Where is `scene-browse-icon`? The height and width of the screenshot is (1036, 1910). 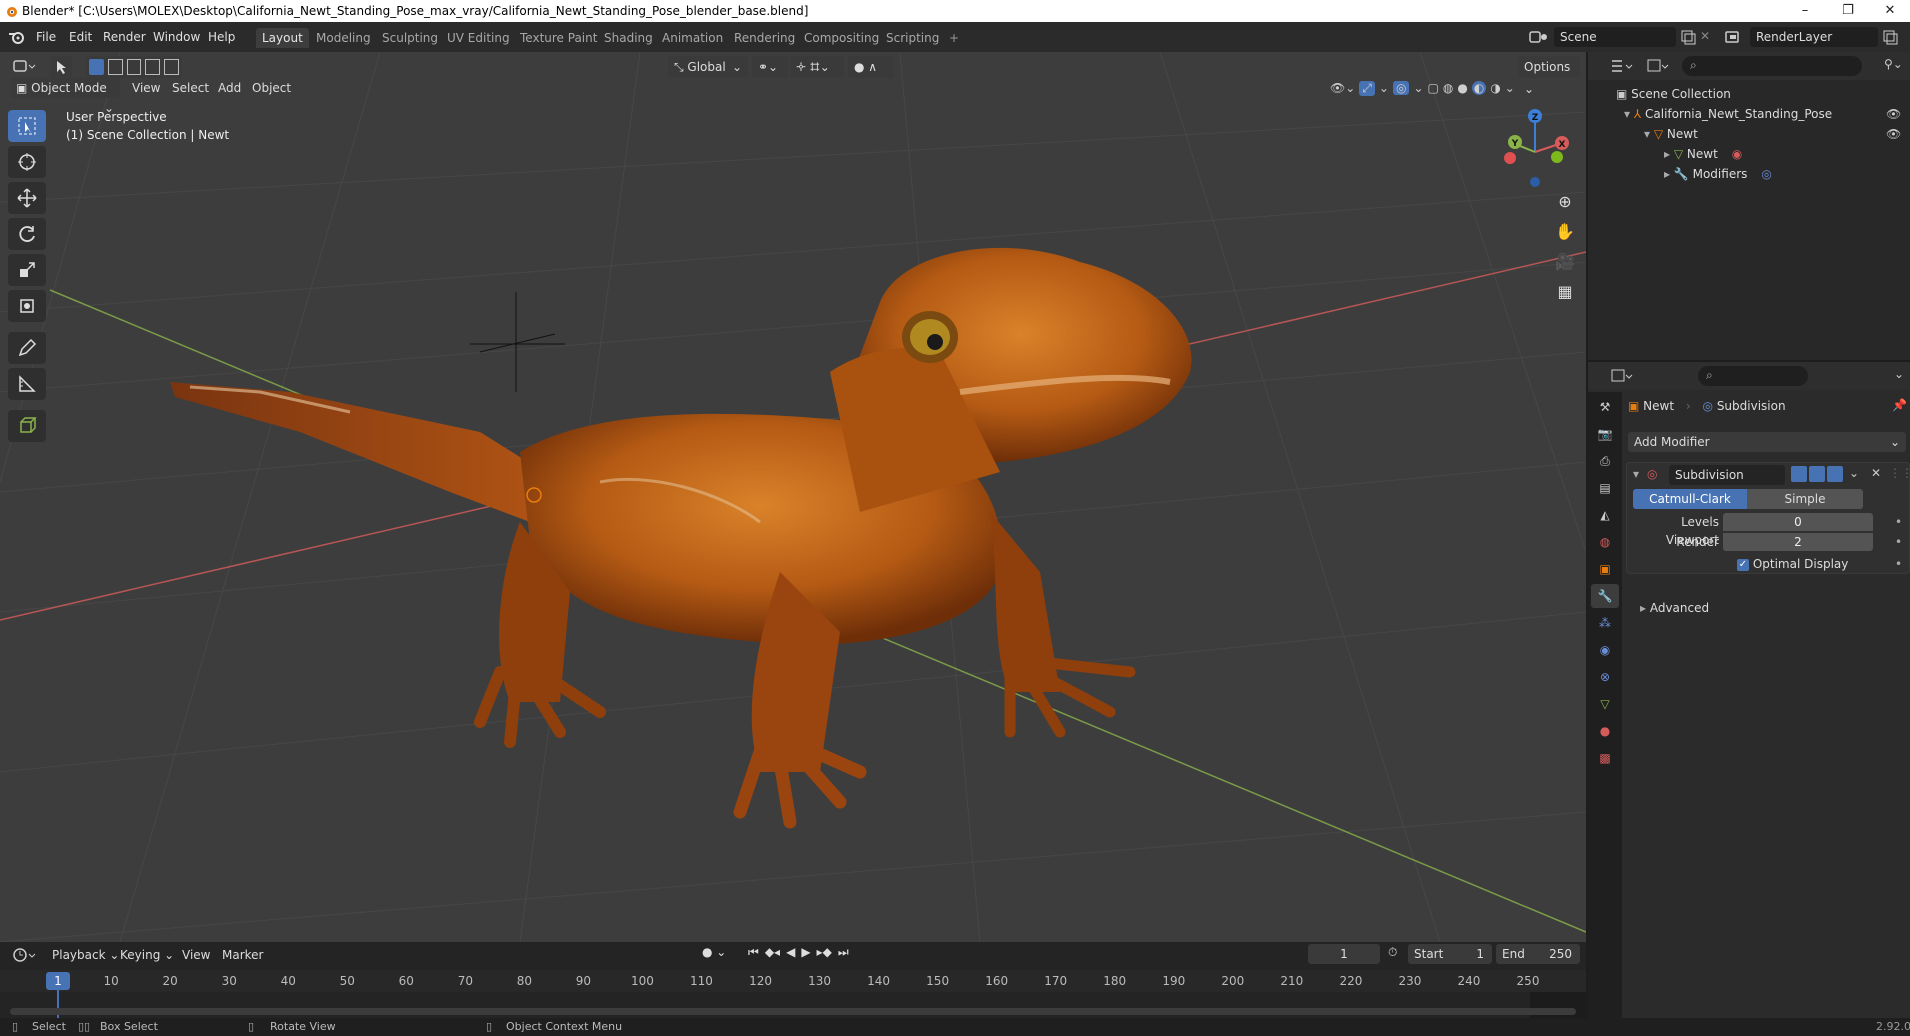
scene-browse-icon is located at coordinates (1540, 37).